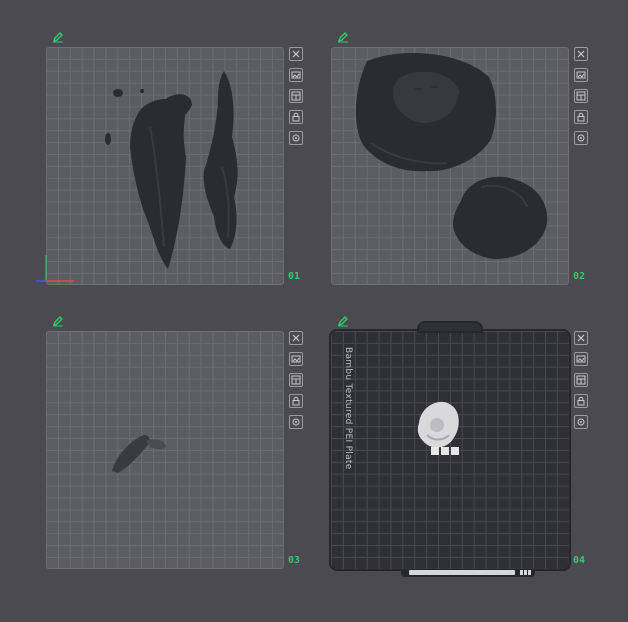 The image size is (628, 622). I want to click on plate-info-chip, so click(462, 572).